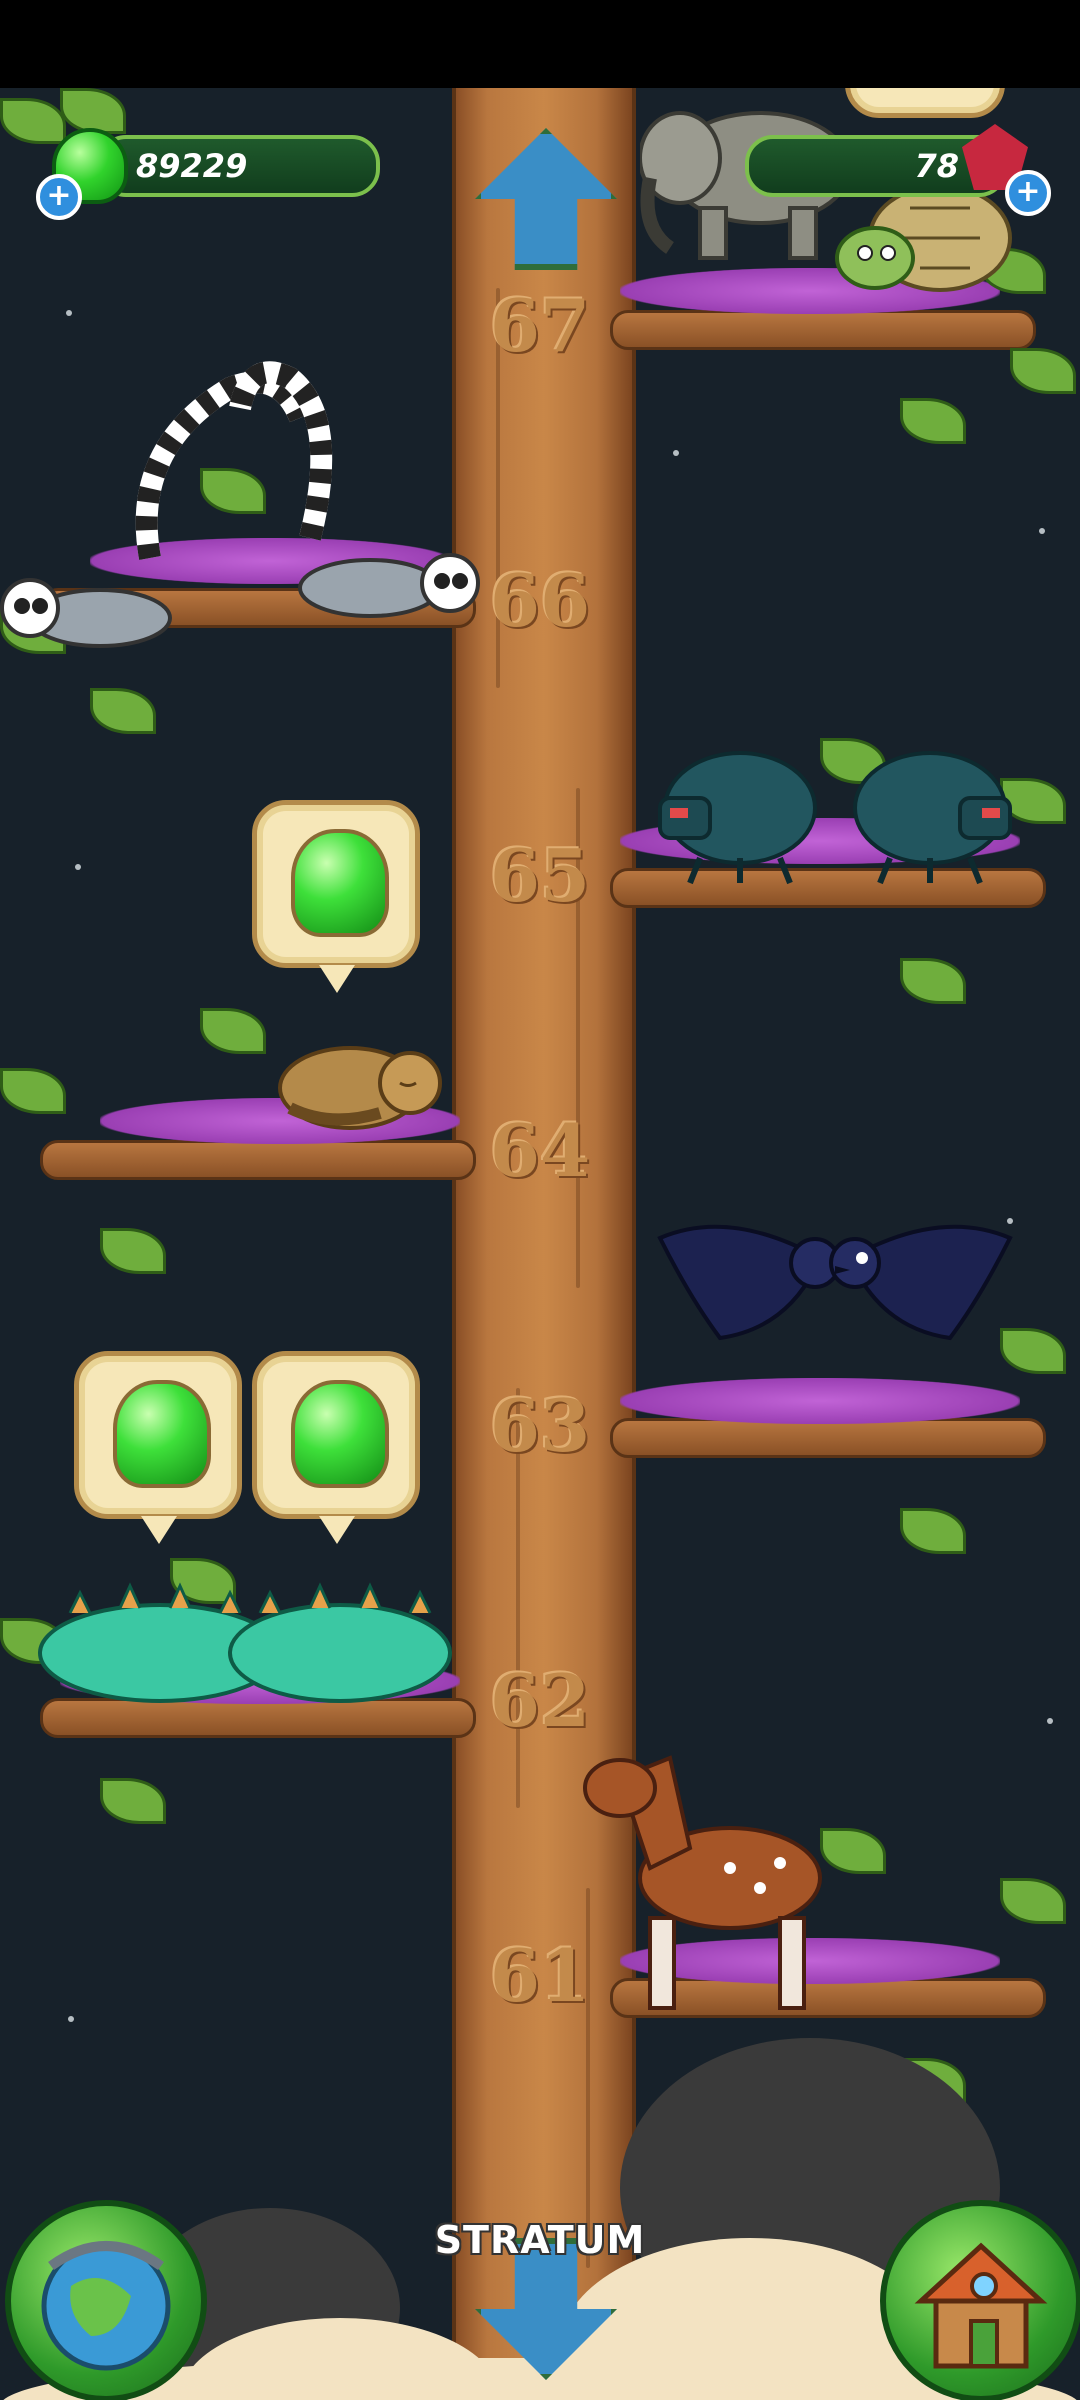 This screenshot has width=1080, height=2400. I want to click on add-gems-button: +, so click(59, 197).